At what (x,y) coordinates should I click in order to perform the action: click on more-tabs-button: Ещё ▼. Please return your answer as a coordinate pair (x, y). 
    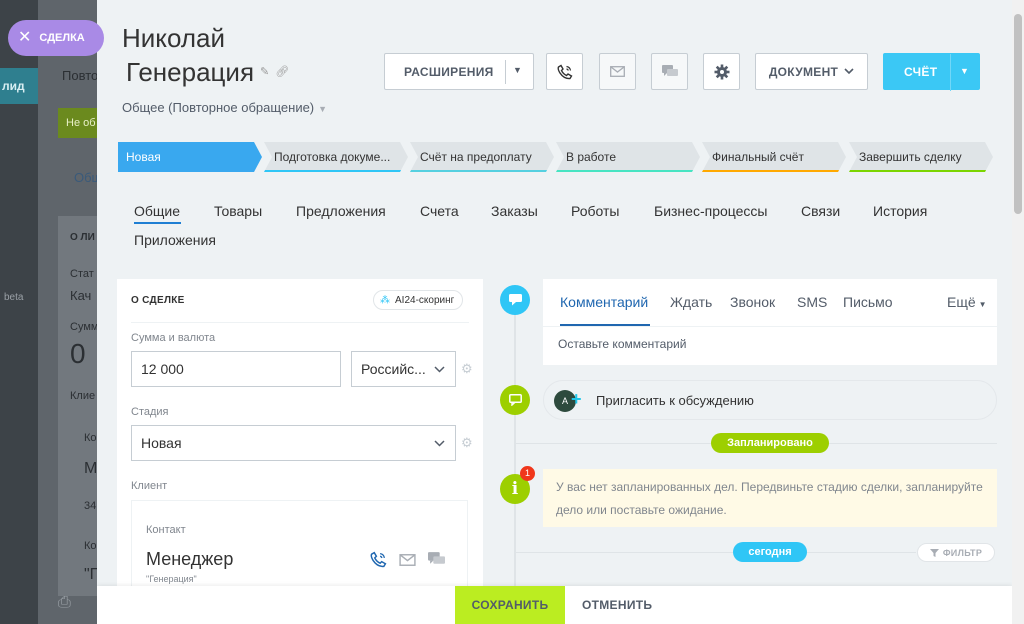
    Looking at the image, I should click on (967, 302).